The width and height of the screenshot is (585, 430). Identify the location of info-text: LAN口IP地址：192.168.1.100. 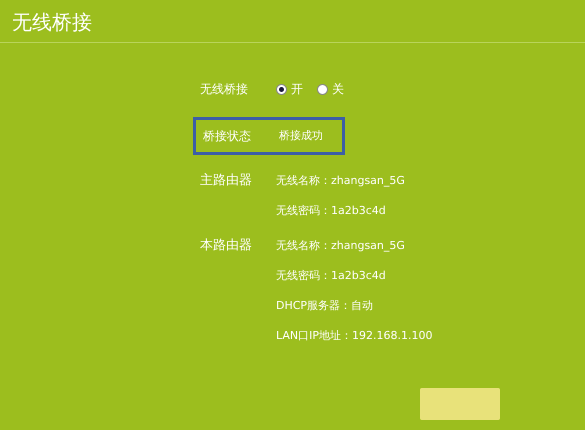
(354, 336).